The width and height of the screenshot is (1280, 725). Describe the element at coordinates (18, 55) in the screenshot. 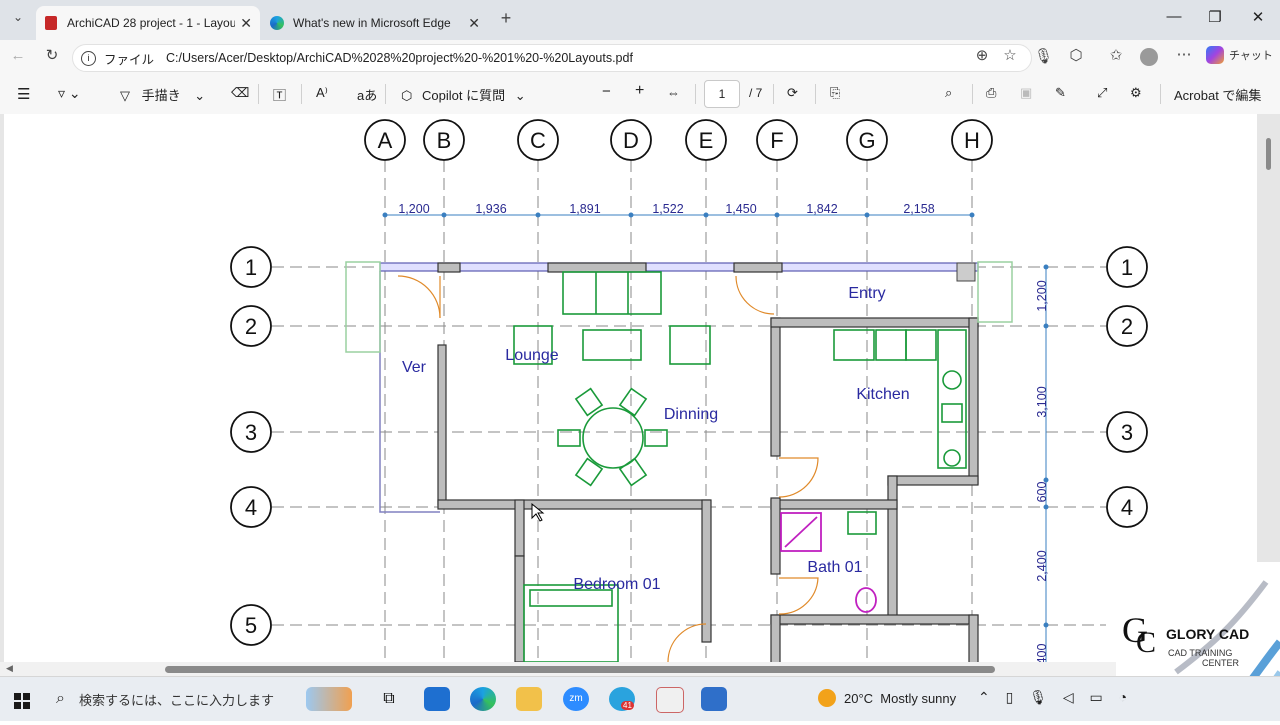

I see `back-icon: ←` at that location.